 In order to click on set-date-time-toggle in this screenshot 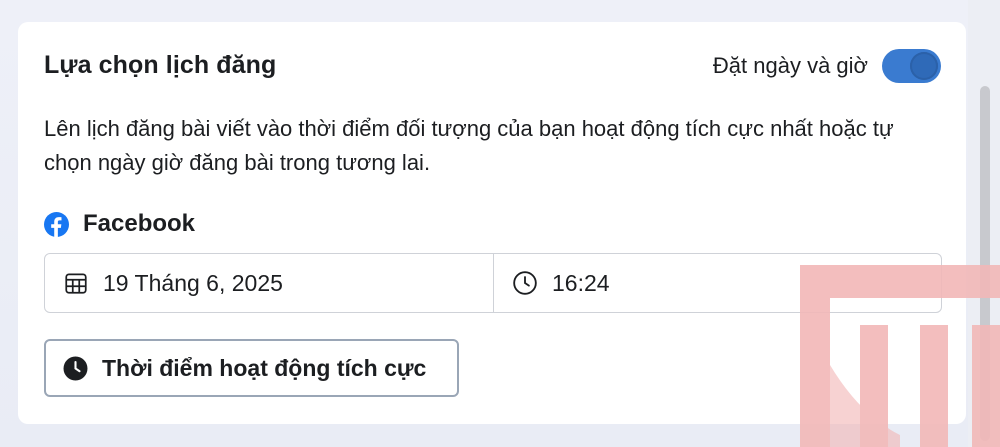, I will do `click(911, 66)`.